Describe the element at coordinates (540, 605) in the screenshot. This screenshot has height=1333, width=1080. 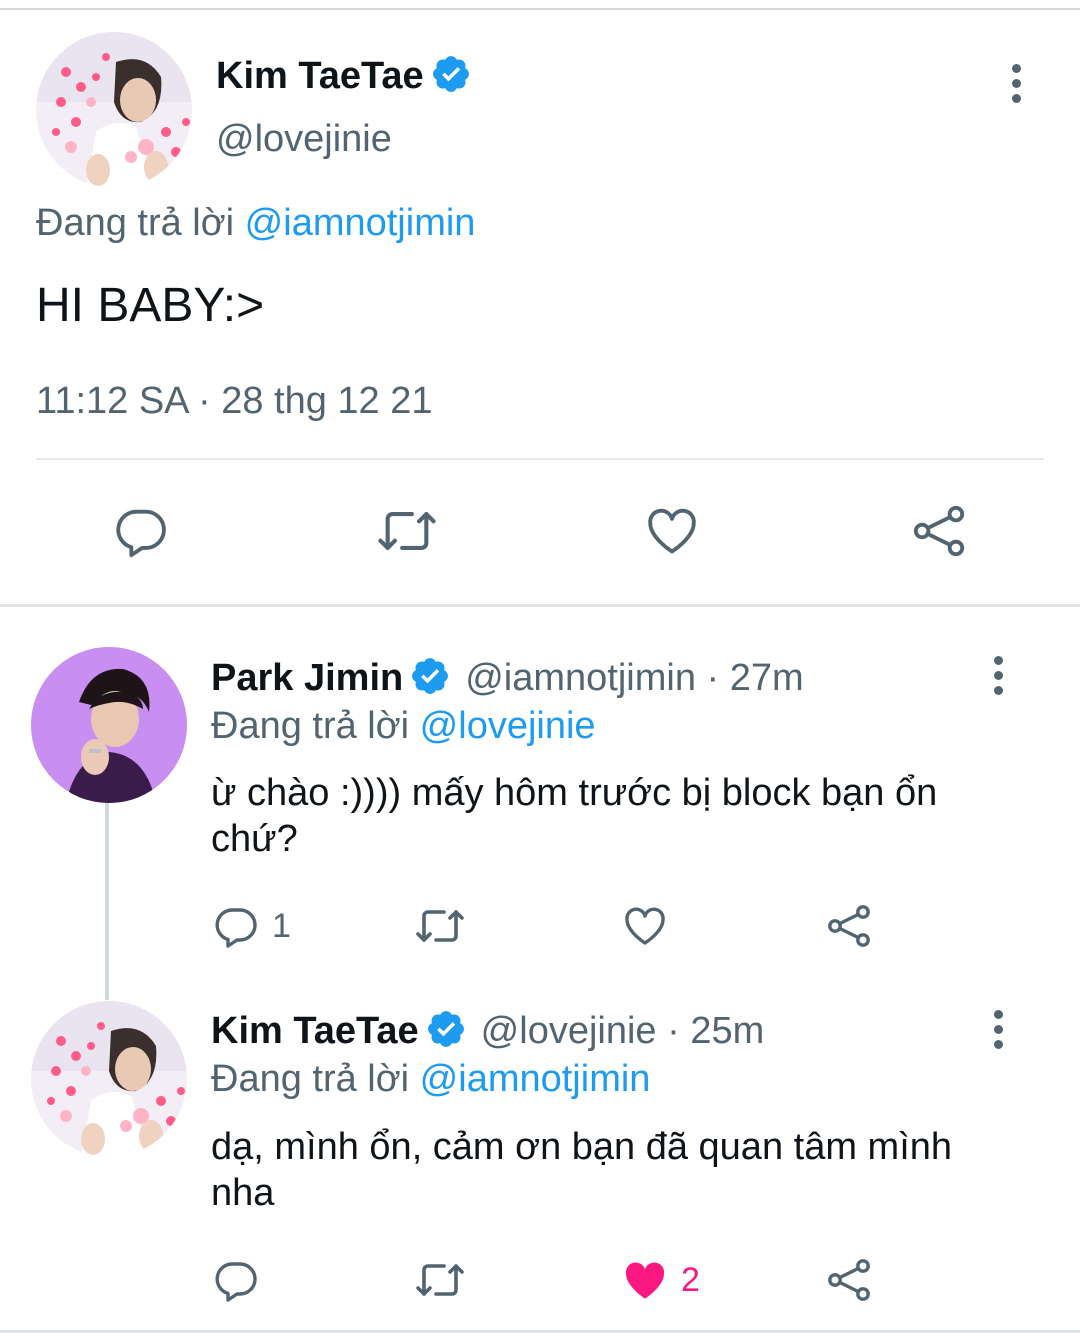
I see `section-divider` at that location.